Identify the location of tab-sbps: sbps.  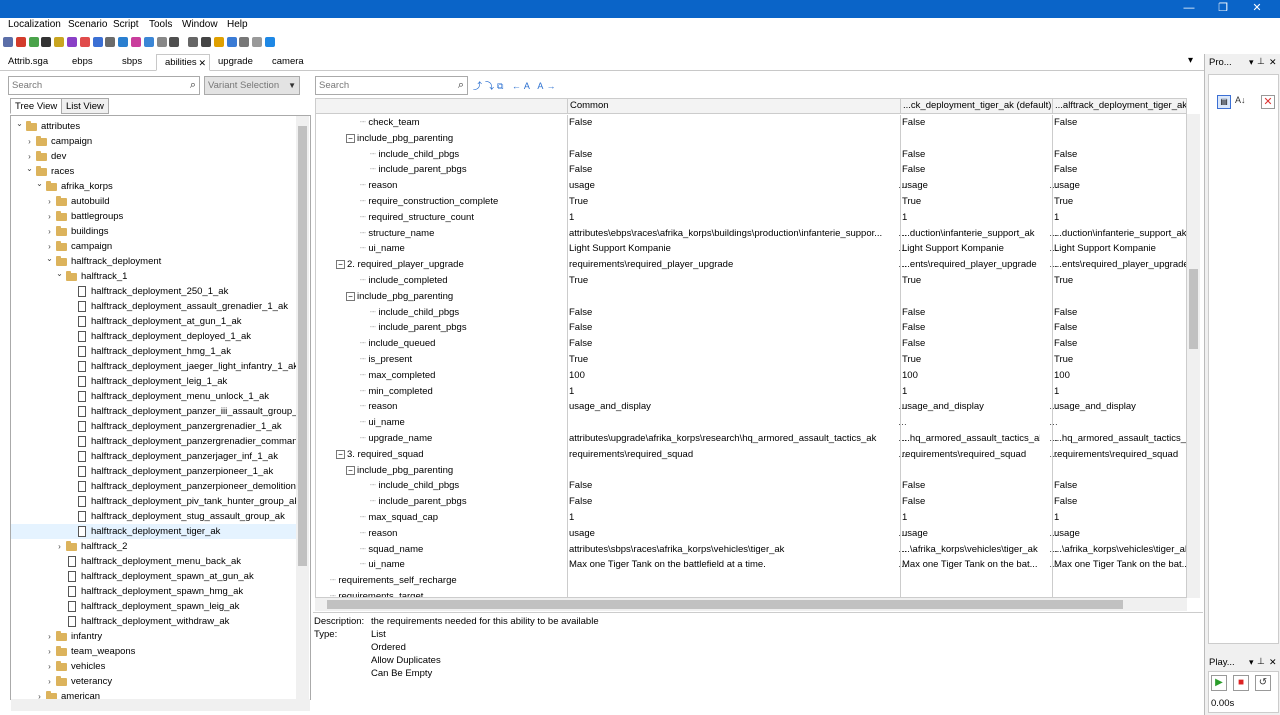
(135, 62).